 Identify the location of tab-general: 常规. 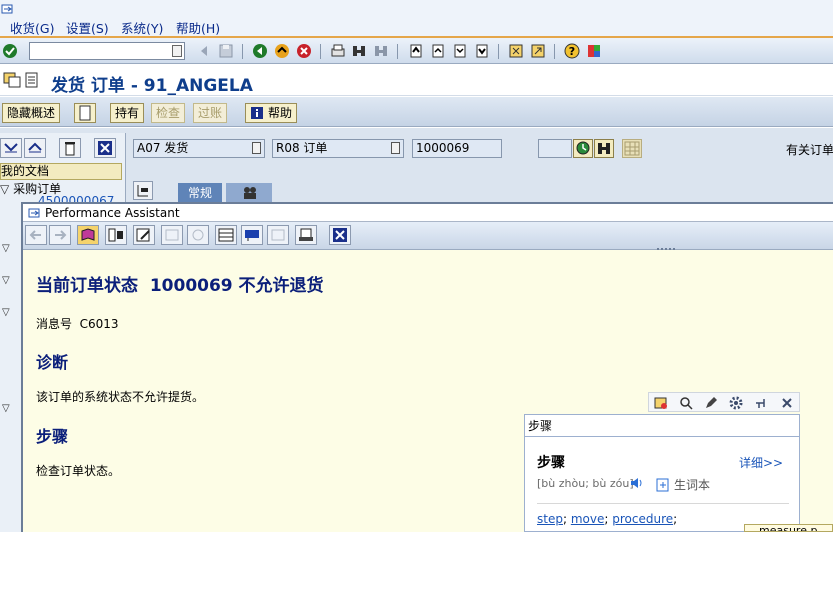
(200, 193).